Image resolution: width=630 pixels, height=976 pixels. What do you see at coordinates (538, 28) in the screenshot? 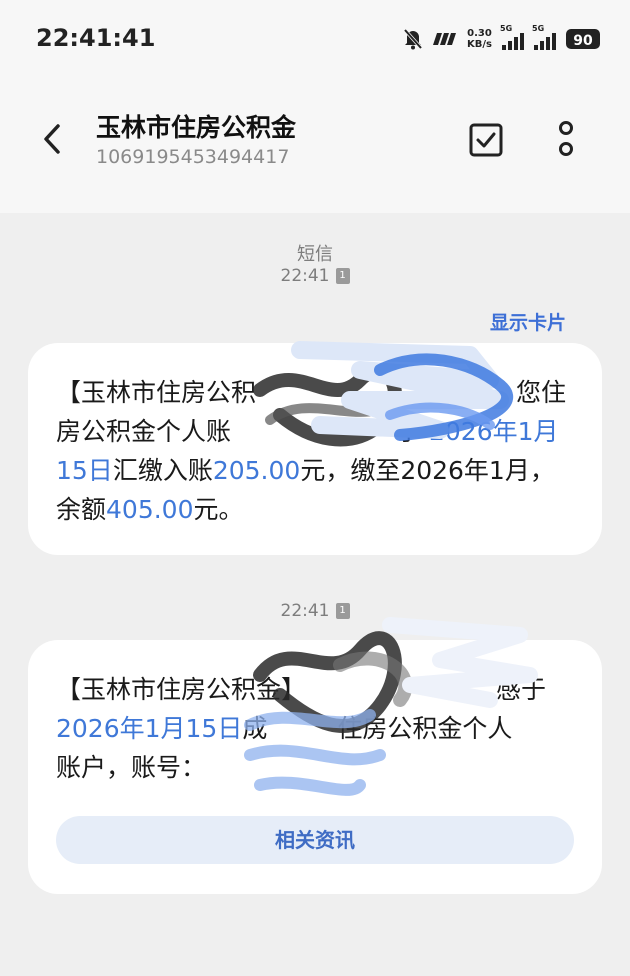
I see `sim2-label: 5G` at bounding box center [538, 28].